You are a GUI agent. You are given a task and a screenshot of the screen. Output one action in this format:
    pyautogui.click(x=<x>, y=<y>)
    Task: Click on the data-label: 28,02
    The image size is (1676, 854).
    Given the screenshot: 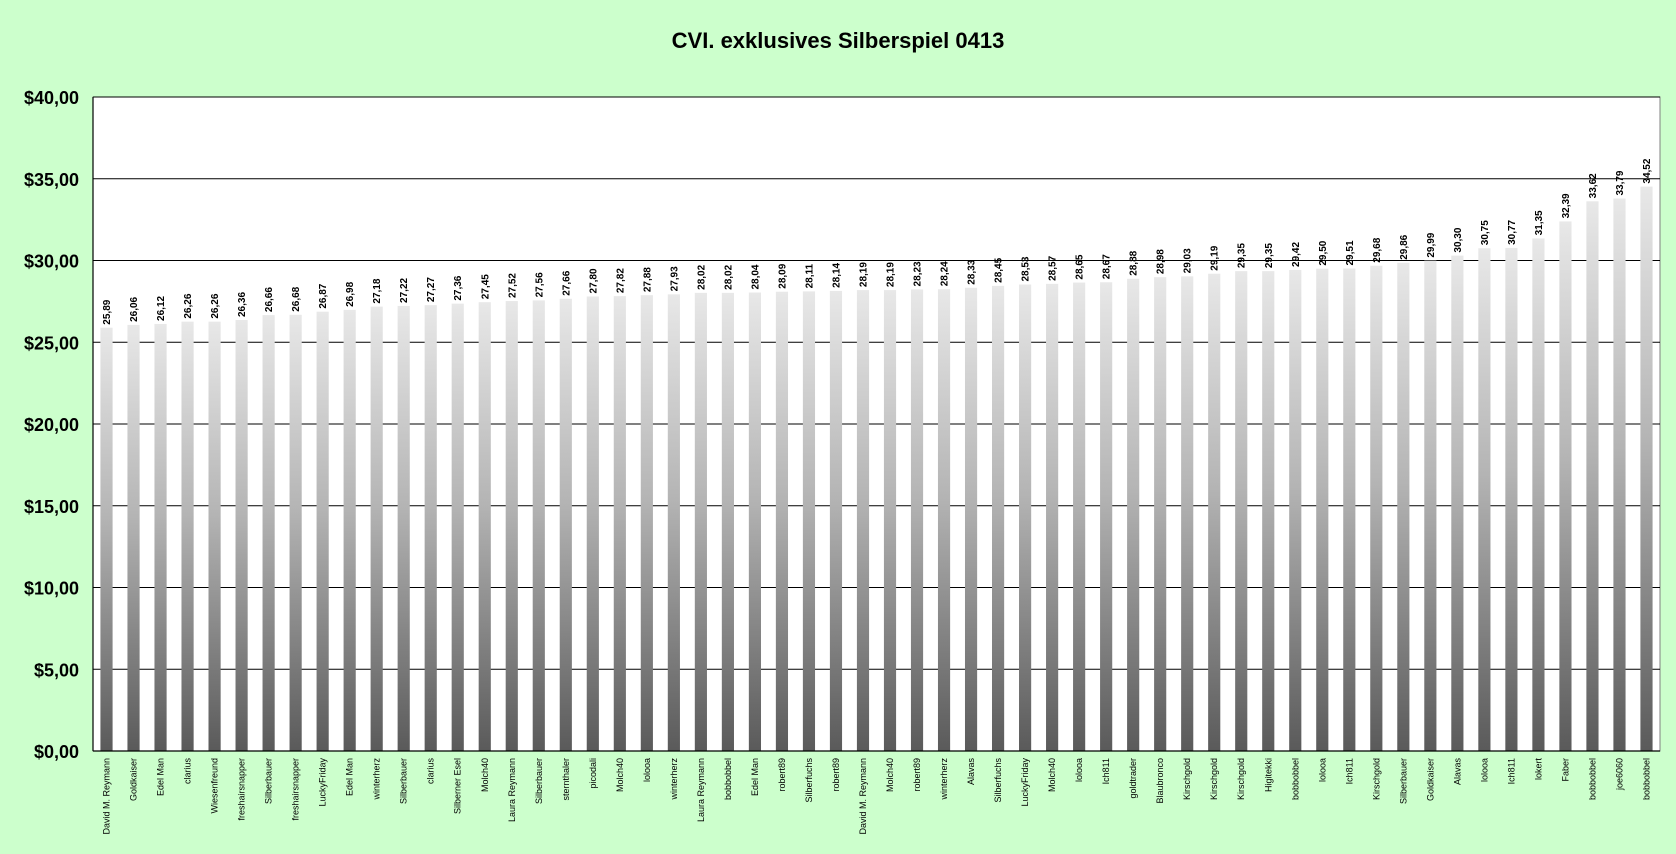 What is the action you would take?
    pyautogui.click(x=728, y=276)
    